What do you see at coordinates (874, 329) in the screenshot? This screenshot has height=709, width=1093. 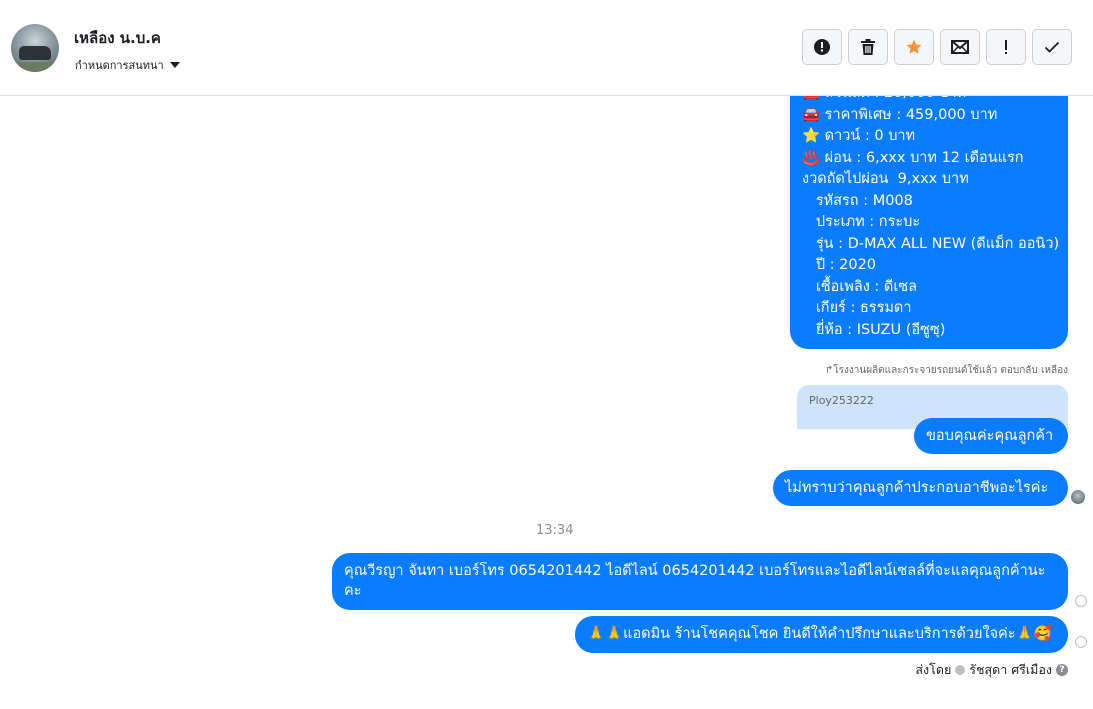 I see `car-details-line: ยี่ห้อ : ISUZU (อีซูซุ)` at bounding box center [874, 329].